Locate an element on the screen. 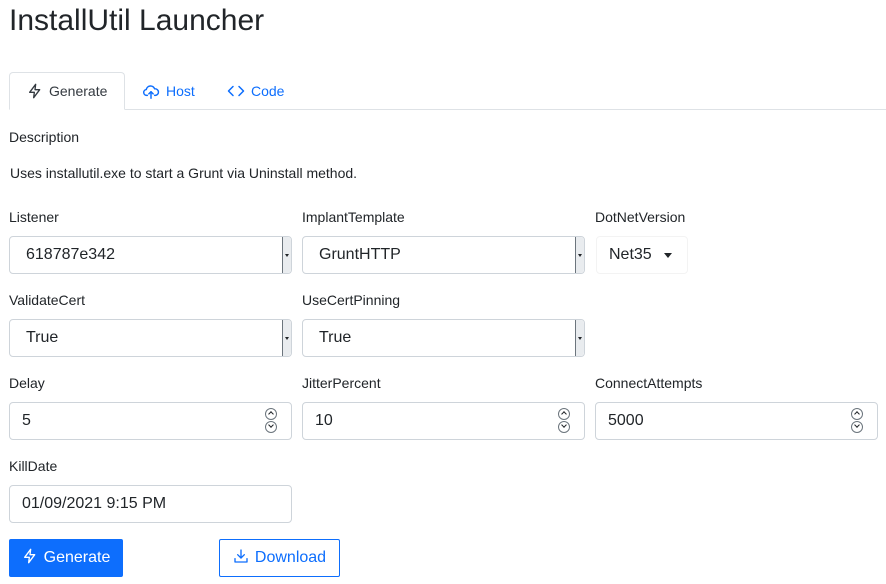 The height and width of the screenshot is (584, 886). tab-host: Host is located at coordinates (168, 91).